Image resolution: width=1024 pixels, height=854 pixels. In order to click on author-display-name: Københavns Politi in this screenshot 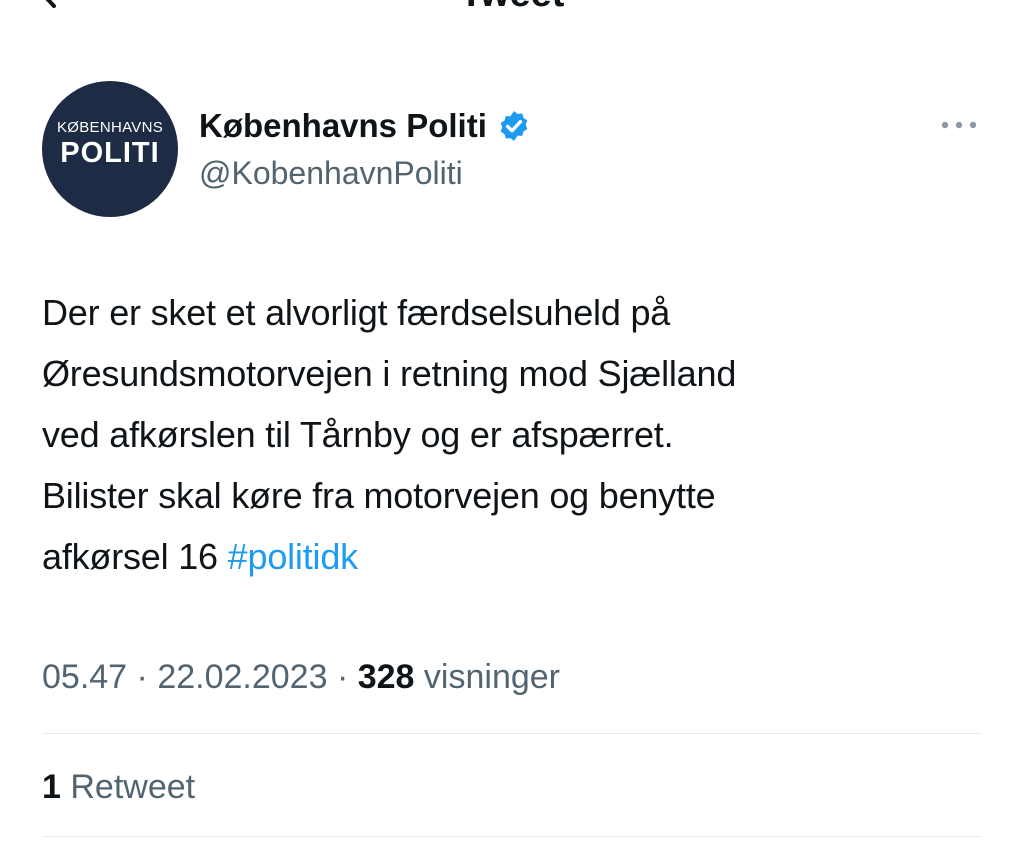, I will do `click(343, 125)`.